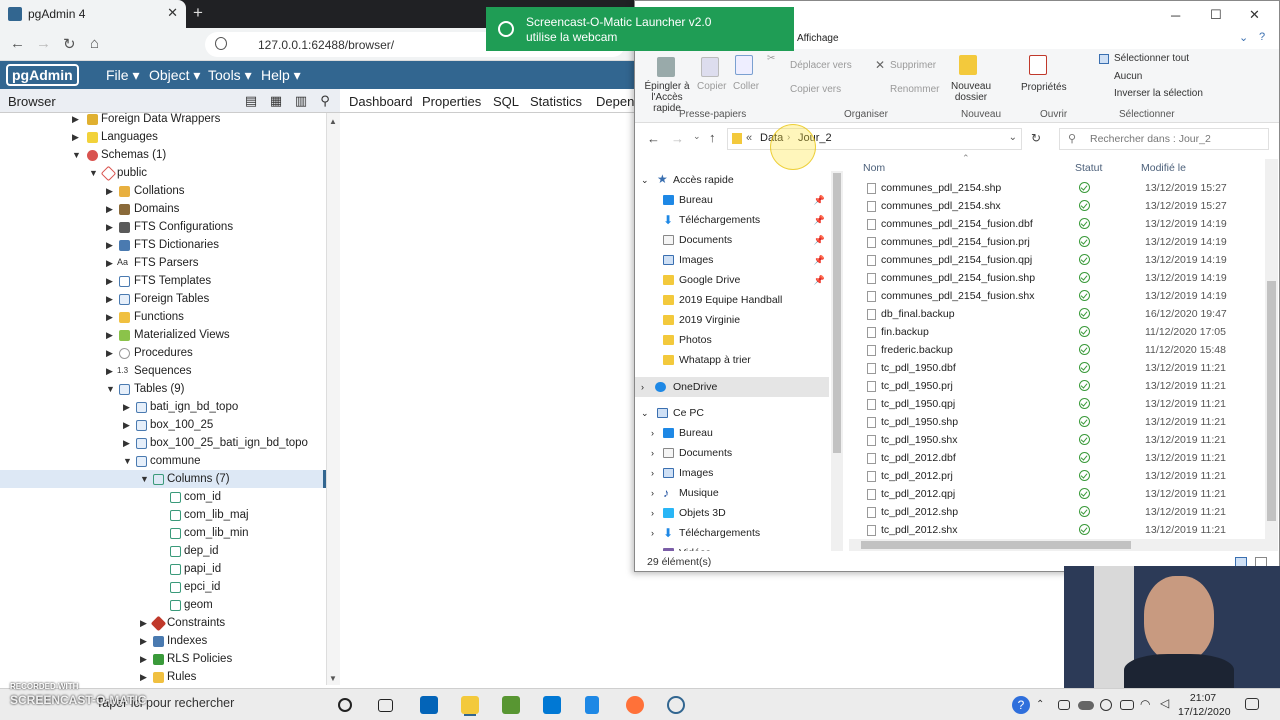 This screenshot has height=720, width=1280. Describe the element at coordinates (174, 75) in the screenshot. I see `menu-object: Object ▾` at that location.